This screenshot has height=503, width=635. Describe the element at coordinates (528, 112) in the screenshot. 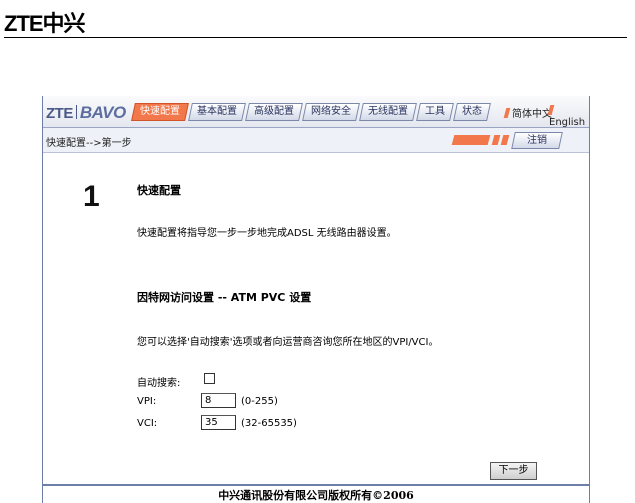

I see `lang-chinese-link: 简体中文` at that location.